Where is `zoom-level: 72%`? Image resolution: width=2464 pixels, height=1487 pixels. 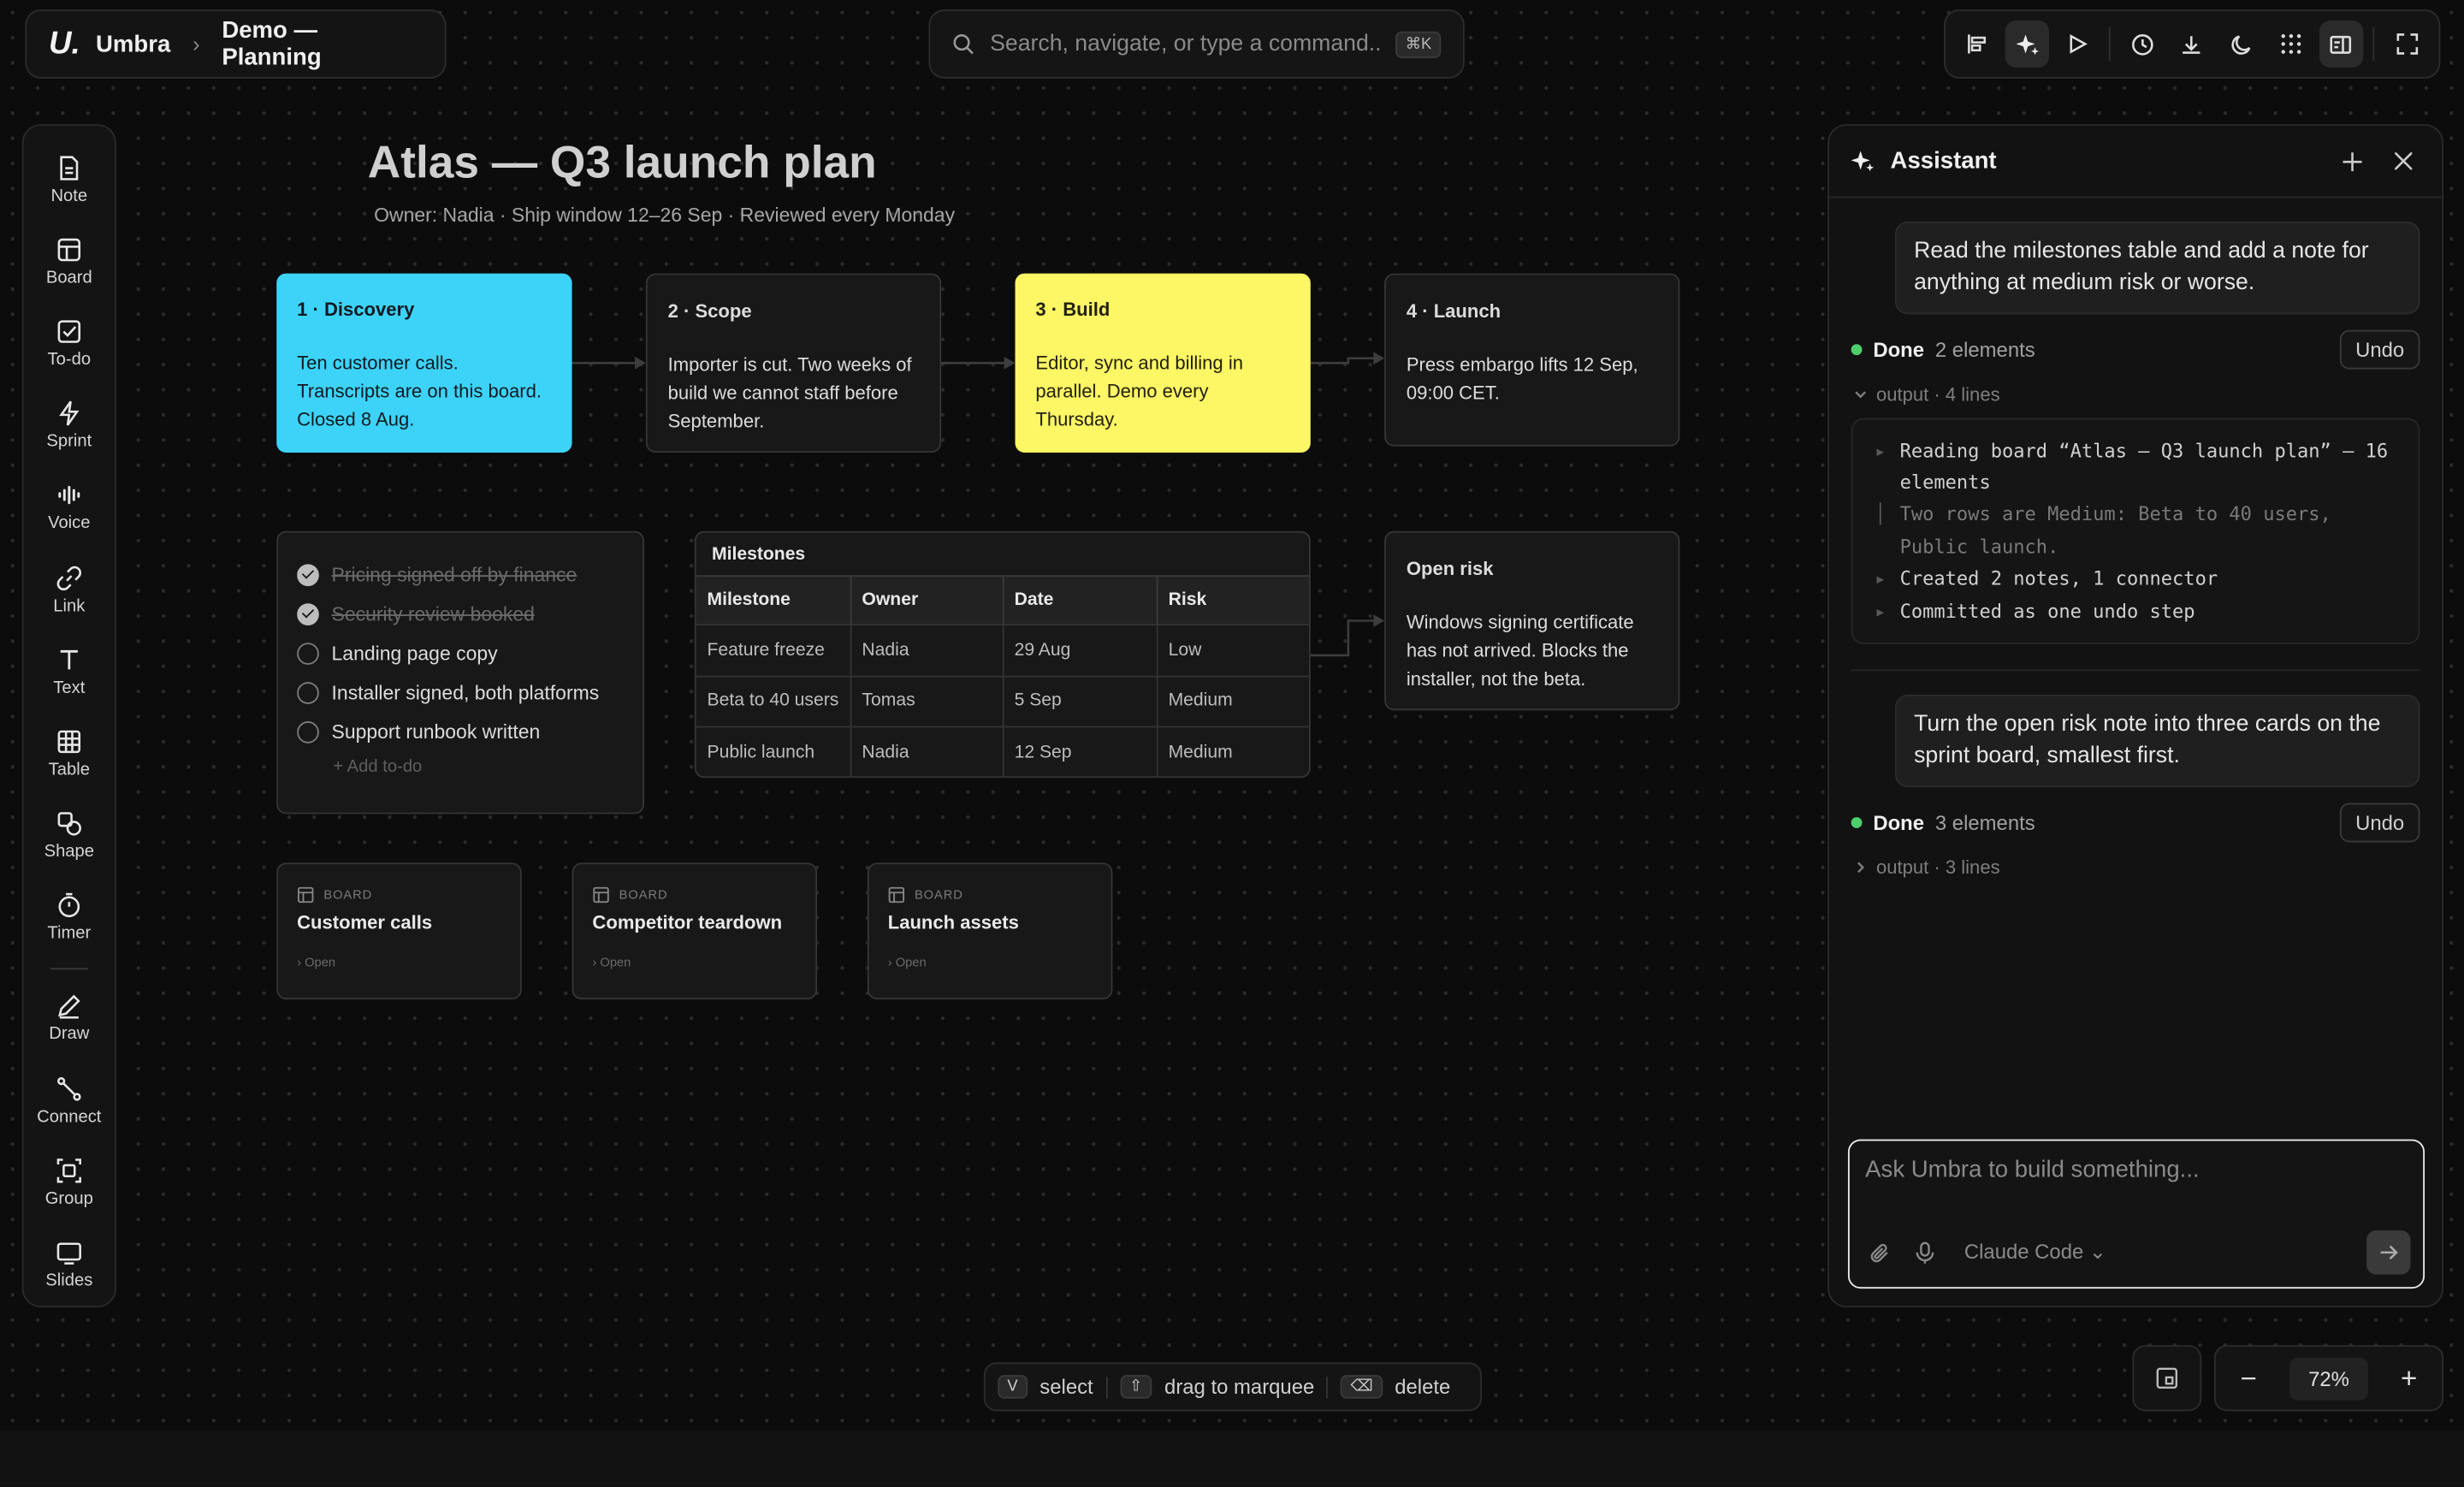 zoom-level: 72% is located at coordinates (2328, 1378).